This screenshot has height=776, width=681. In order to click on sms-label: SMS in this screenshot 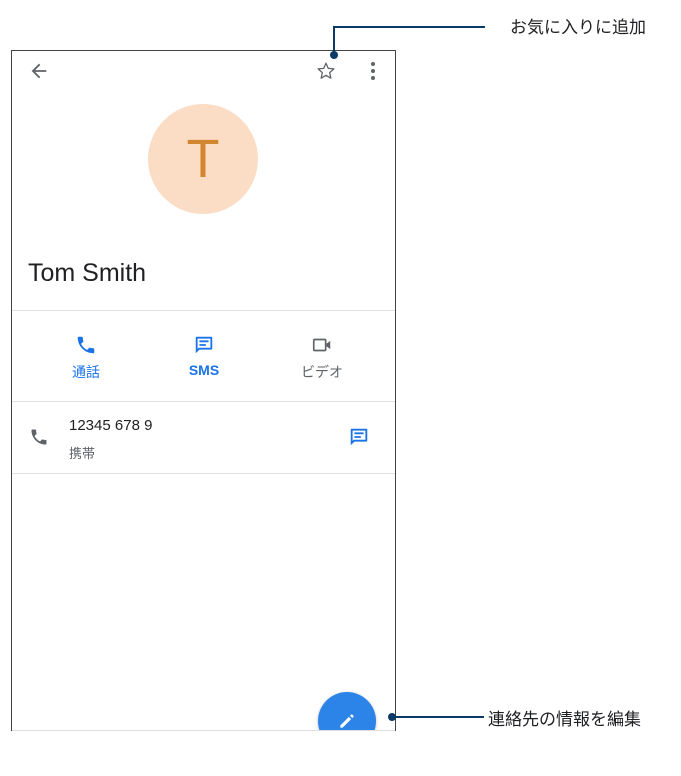, I will do `click(204, 370)`.